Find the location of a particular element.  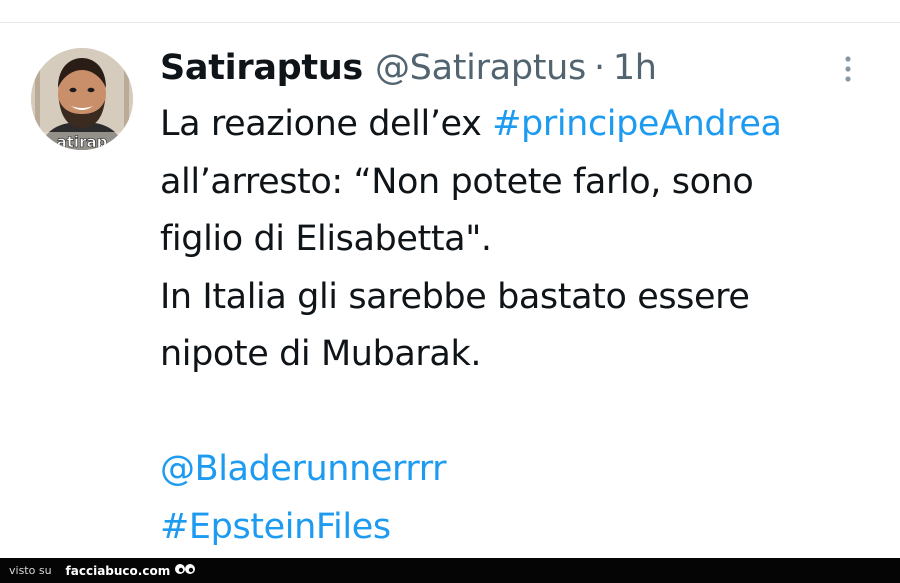

tweet-header: Satiraptus @Satiraptus · 1h is located at coordinates (408, 68).